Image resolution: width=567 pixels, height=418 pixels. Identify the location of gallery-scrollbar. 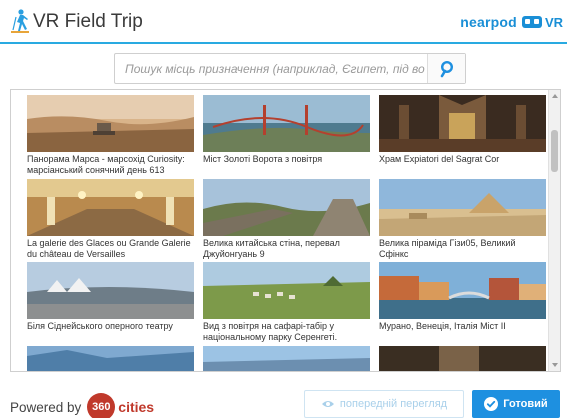
(554, 230).